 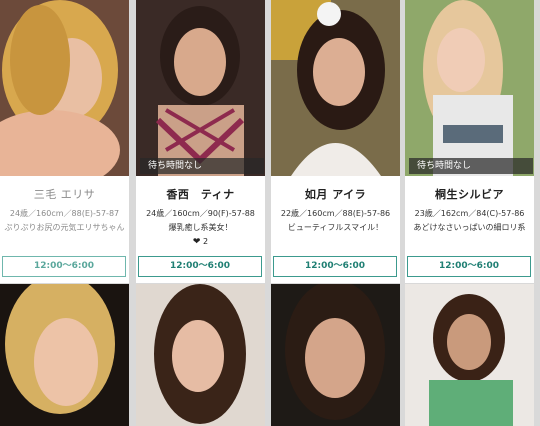 I want to click on cast-name: 如月 アイラ, so click(x=335, y=194).